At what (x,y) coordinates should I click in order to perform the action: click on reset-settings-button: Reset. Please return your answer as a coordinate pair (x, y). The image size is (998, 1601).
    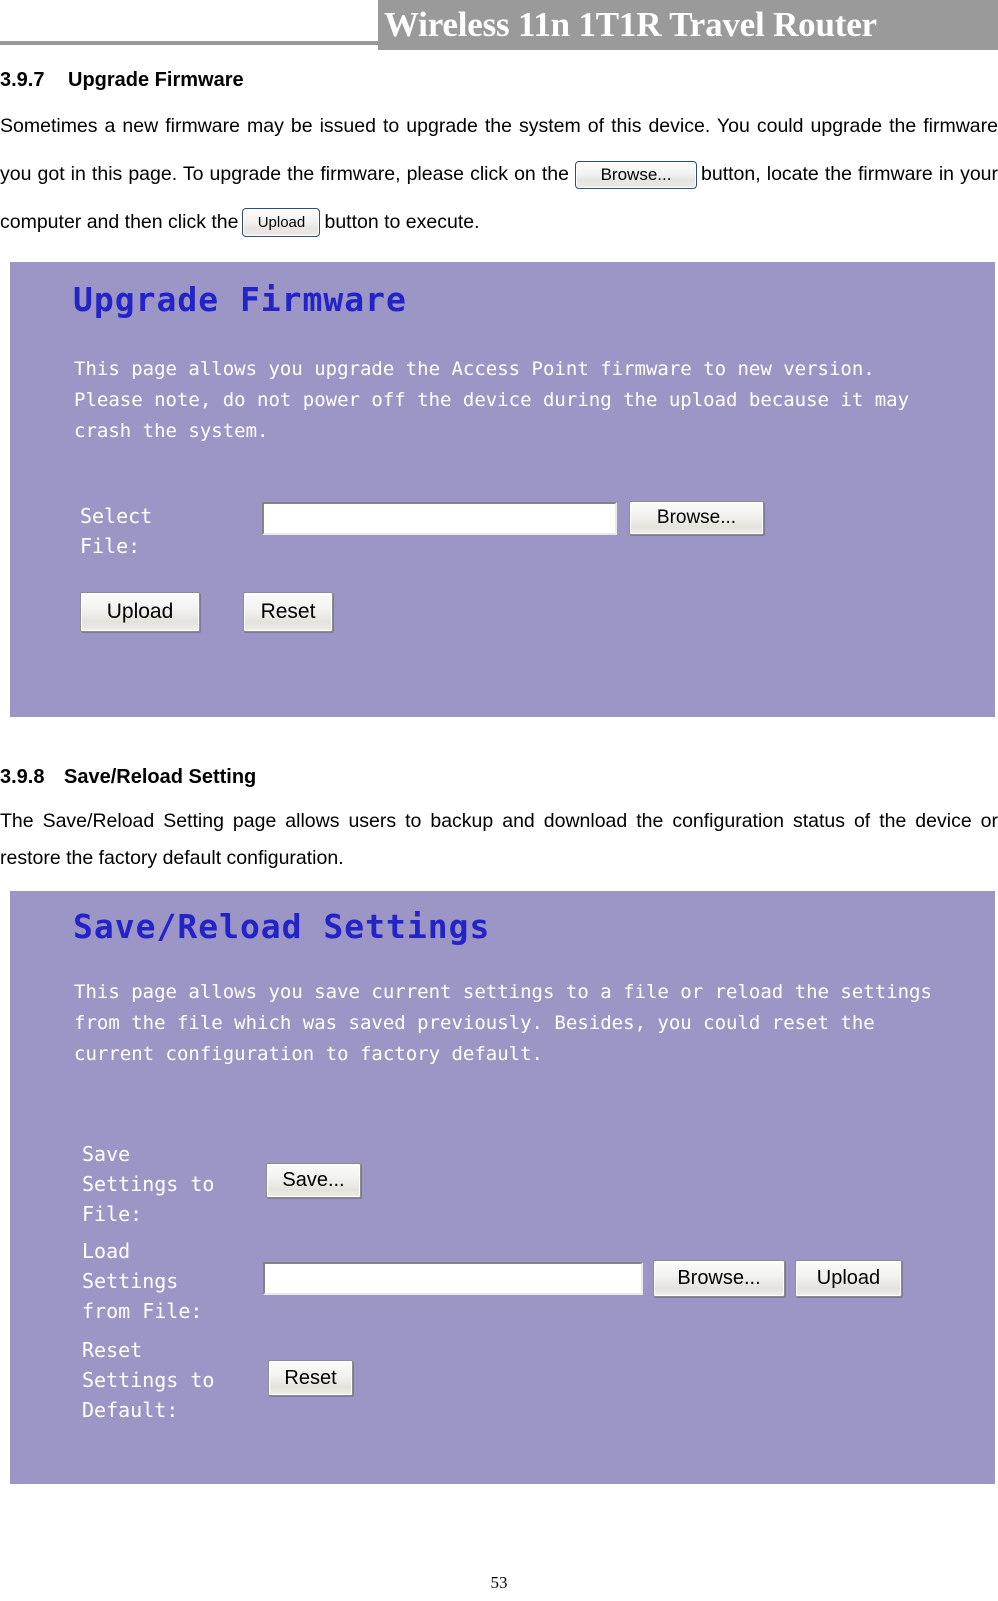
    Looking at the image, I should click on (310, 1378).